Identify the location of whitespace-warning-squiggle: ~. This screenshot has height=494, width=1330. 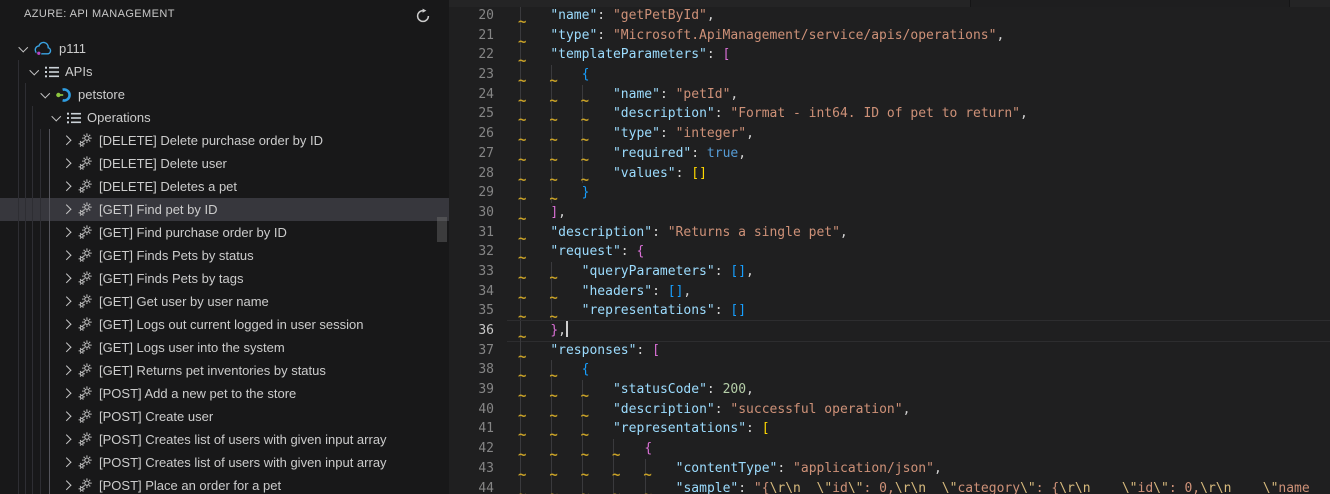
(647, 491).